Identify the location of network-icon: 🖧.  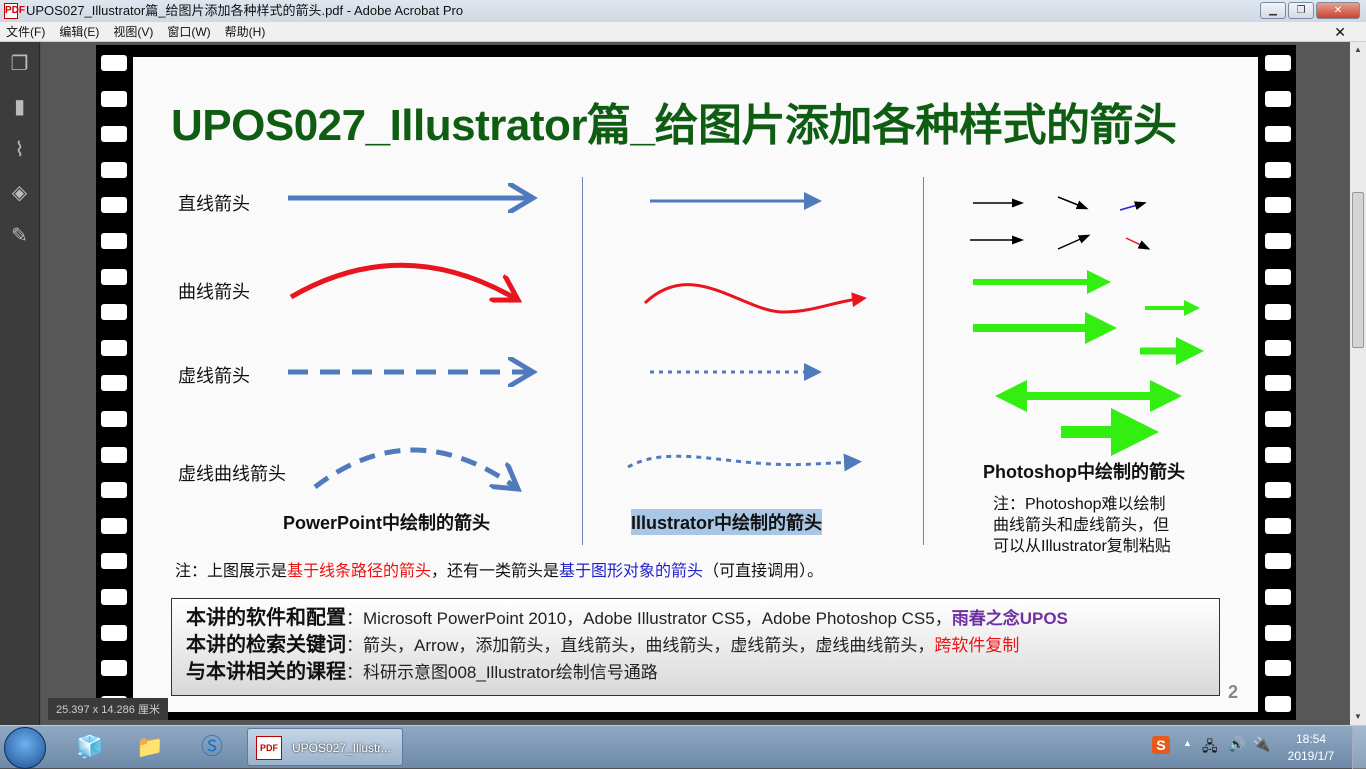
(1210, 748).